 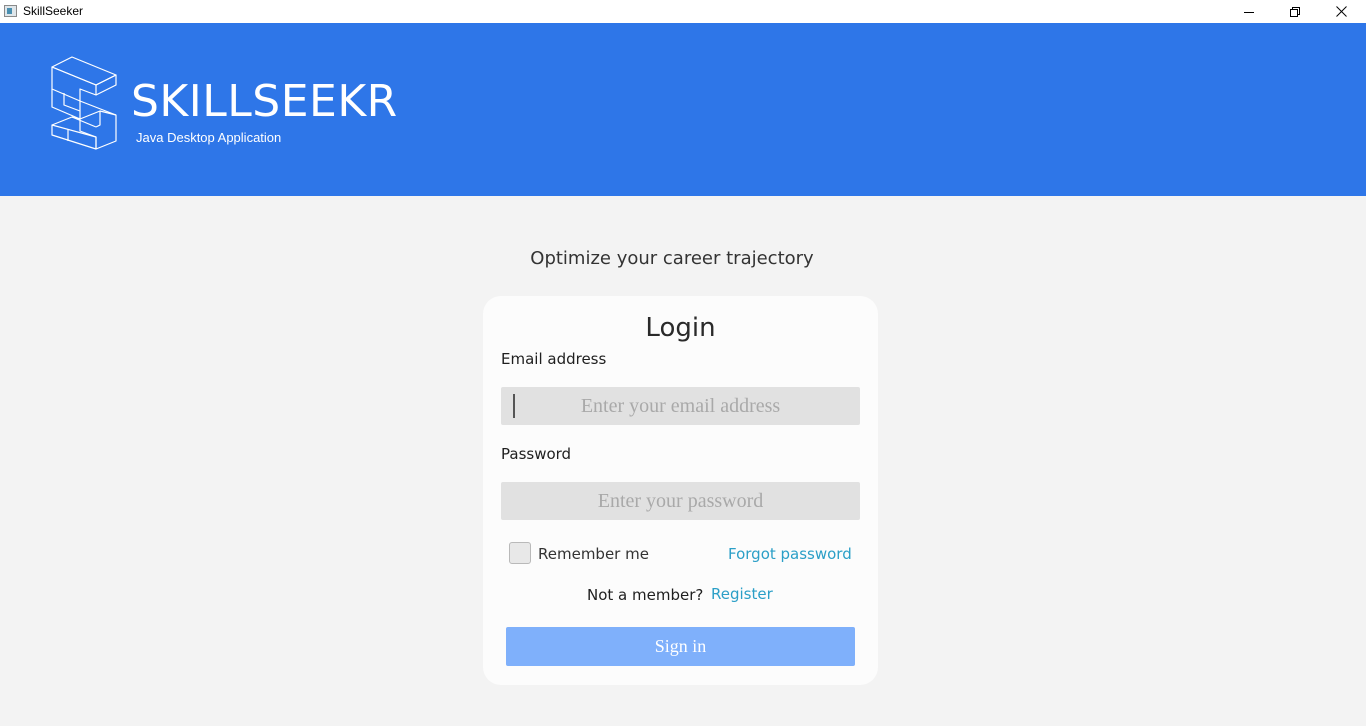 I want to click on not-member-text: Not a member?, so click(x=645, y=595).